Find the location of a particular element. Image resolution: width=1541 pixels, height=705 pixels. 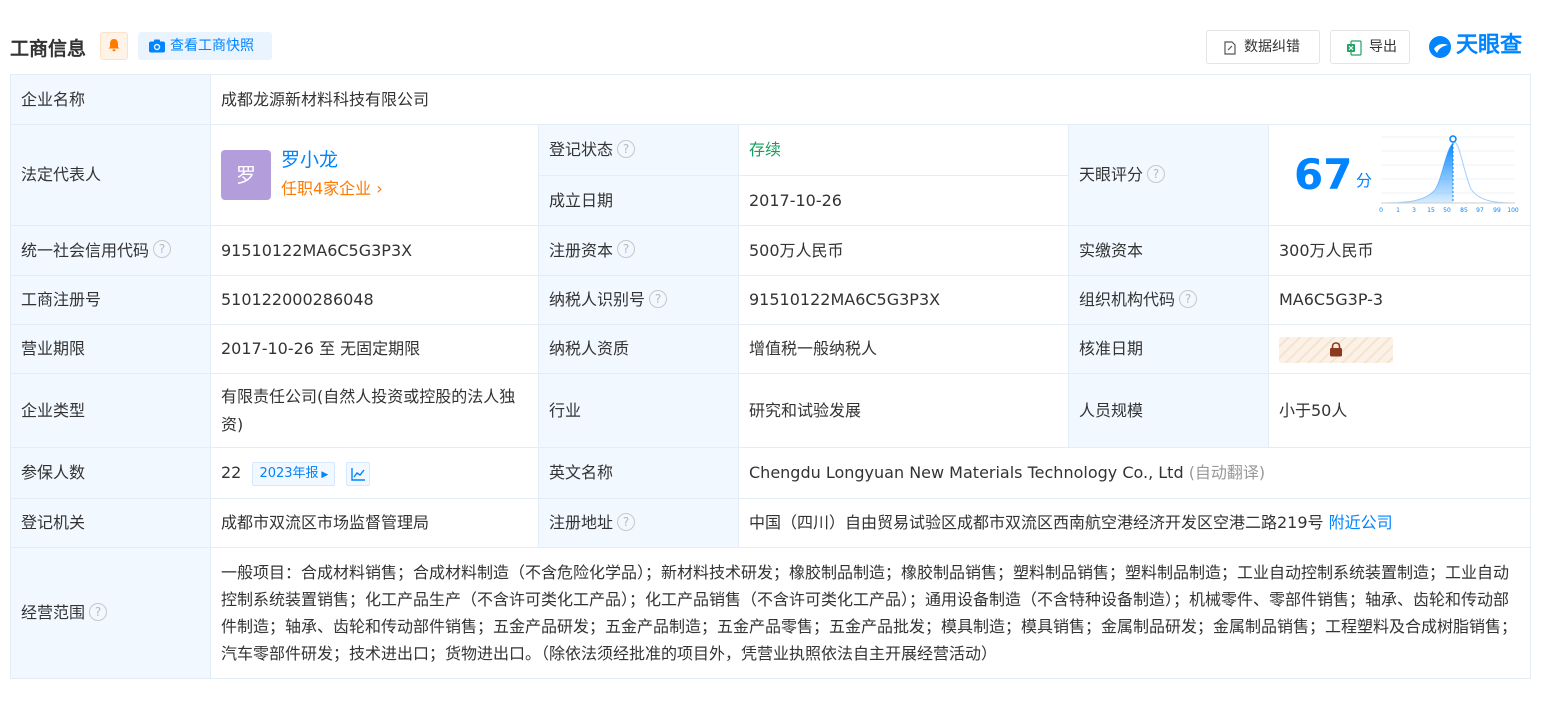

staff-value: 小于50人 is located at coordinates (1399, 410).